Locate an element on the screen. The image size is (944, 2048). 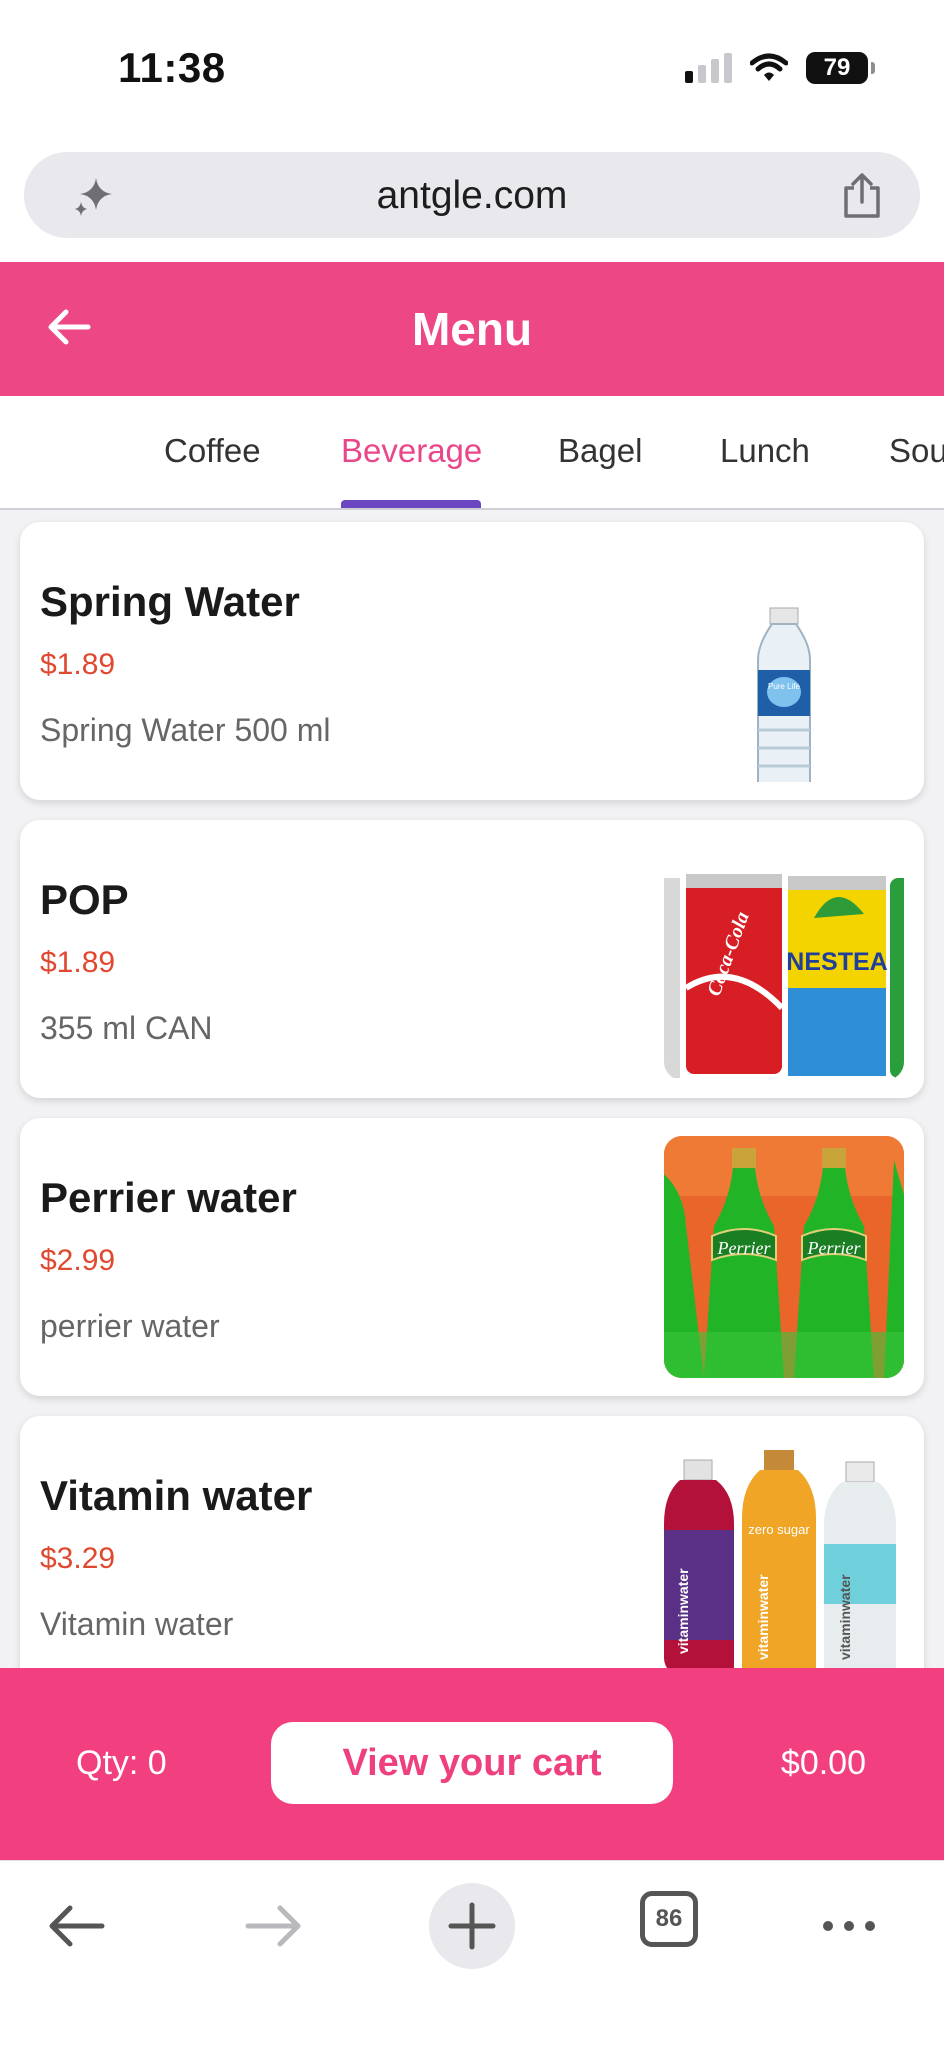
status-bar: 11:38 79 is located at coordinates (472, 70).